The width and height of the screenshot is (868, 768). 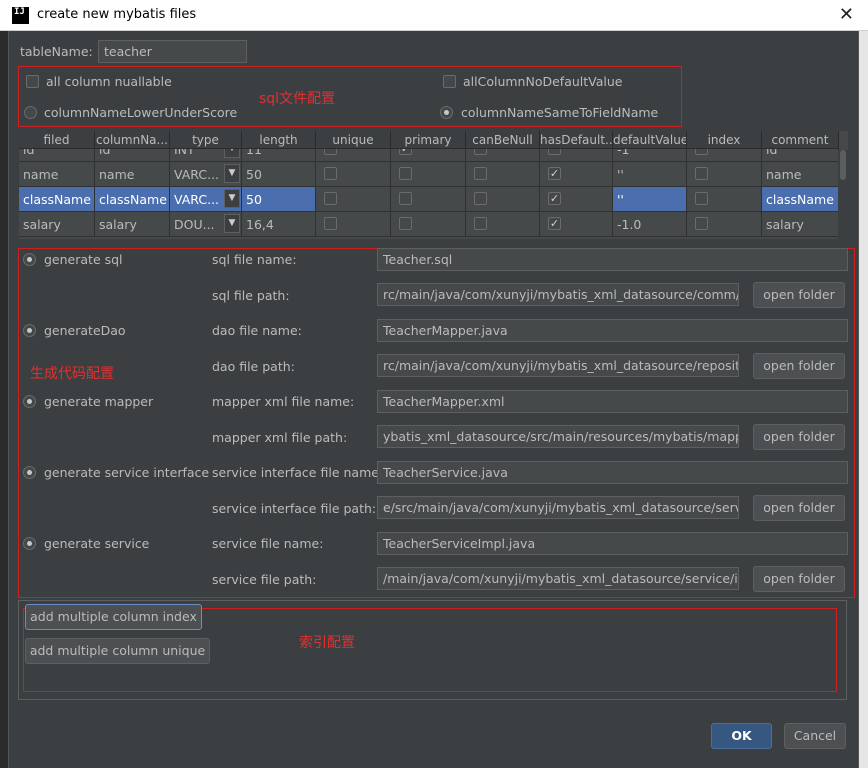 I want to click on table-cell-column: className, so click(x=132, y=199).